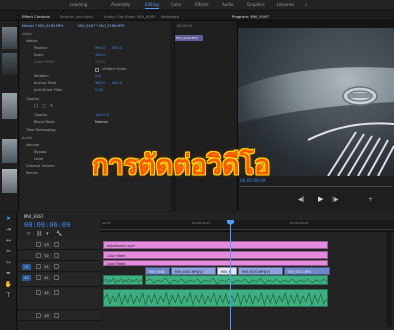  I want to click on track-name: A1, so click(46, 278).